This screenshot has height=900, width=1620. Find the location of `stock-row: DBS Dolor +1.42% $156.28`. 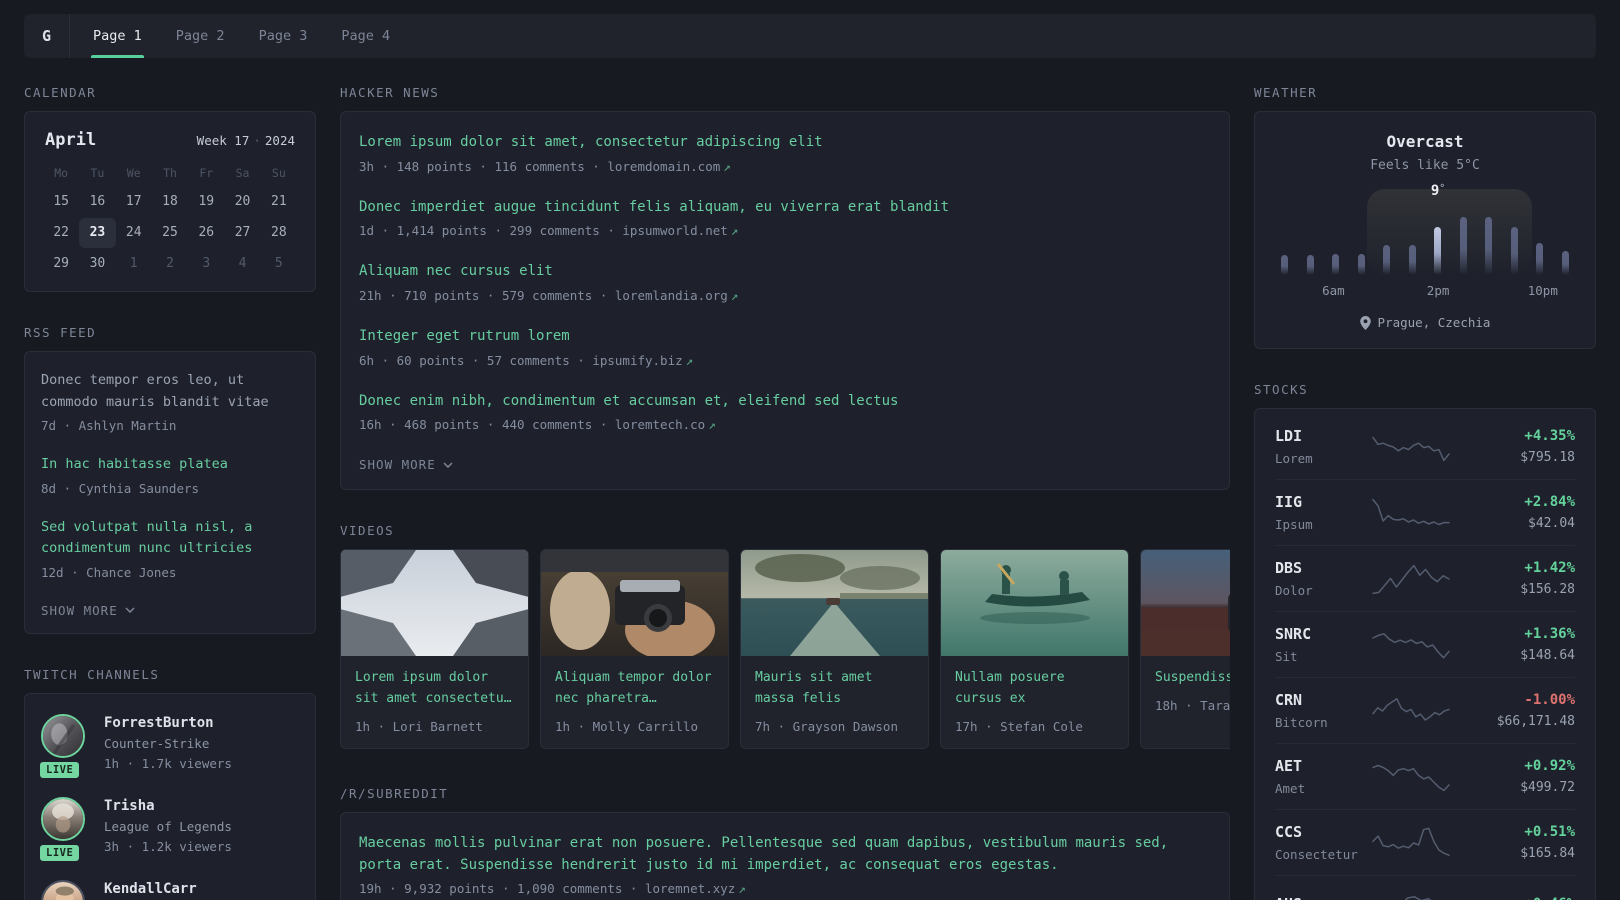

stock-row: DBS Dolor +1.42% $156.28 is located at coordinates (1425, 578).